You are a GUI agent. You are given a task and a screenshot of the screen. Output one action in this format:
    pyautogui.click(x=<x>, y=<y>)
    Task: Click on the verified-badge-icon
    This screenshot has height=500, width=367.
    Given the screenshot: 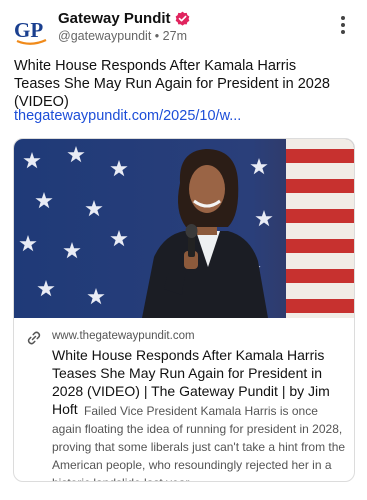 What is the action you would take?
    pyautogui.click(x=182, y=18)
    